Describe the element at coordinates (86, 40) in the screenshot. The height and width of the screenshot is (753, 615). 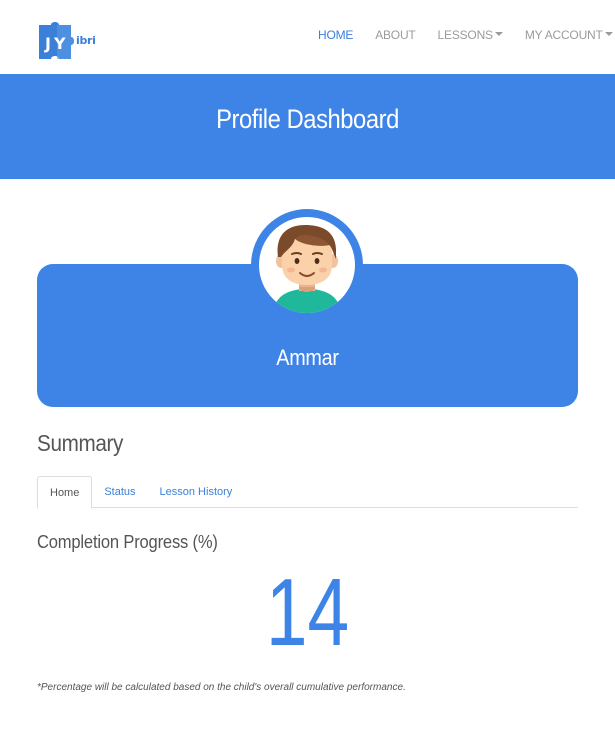
I see `logo-text: ibri` at that location.